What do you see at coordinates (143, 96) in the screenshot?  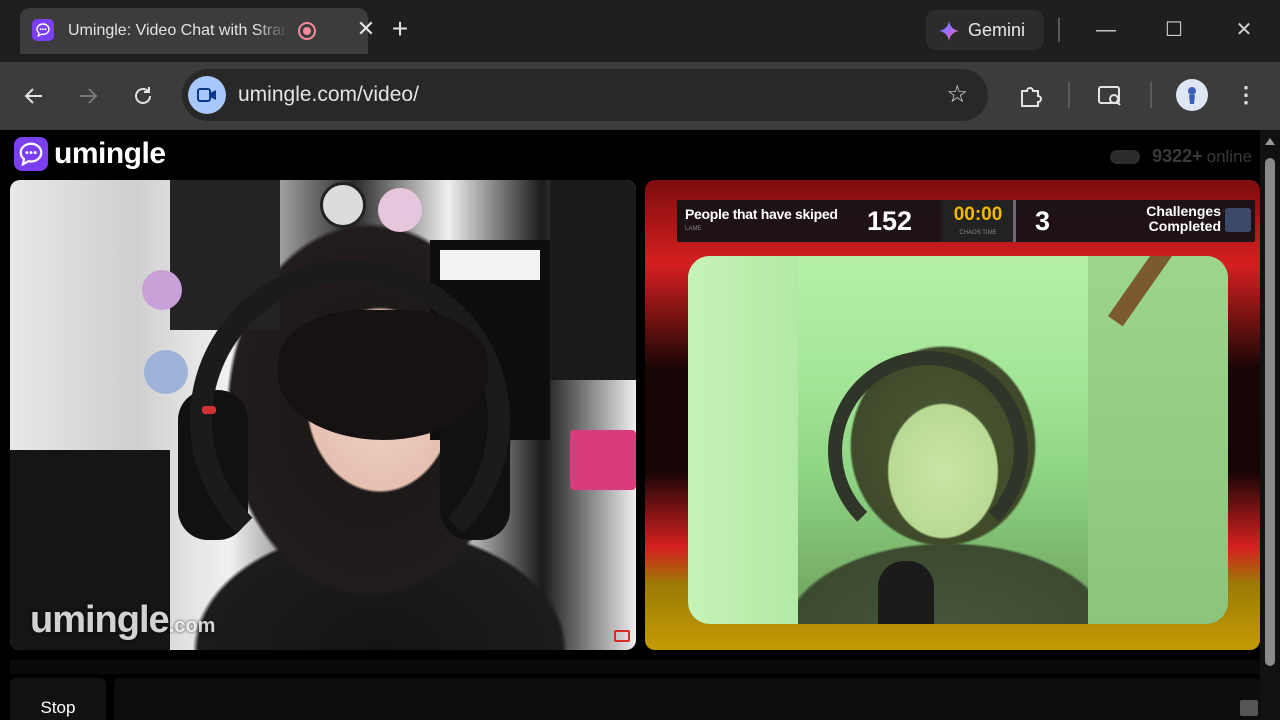 I see `reload-icon` at bounding box center [143, 96].